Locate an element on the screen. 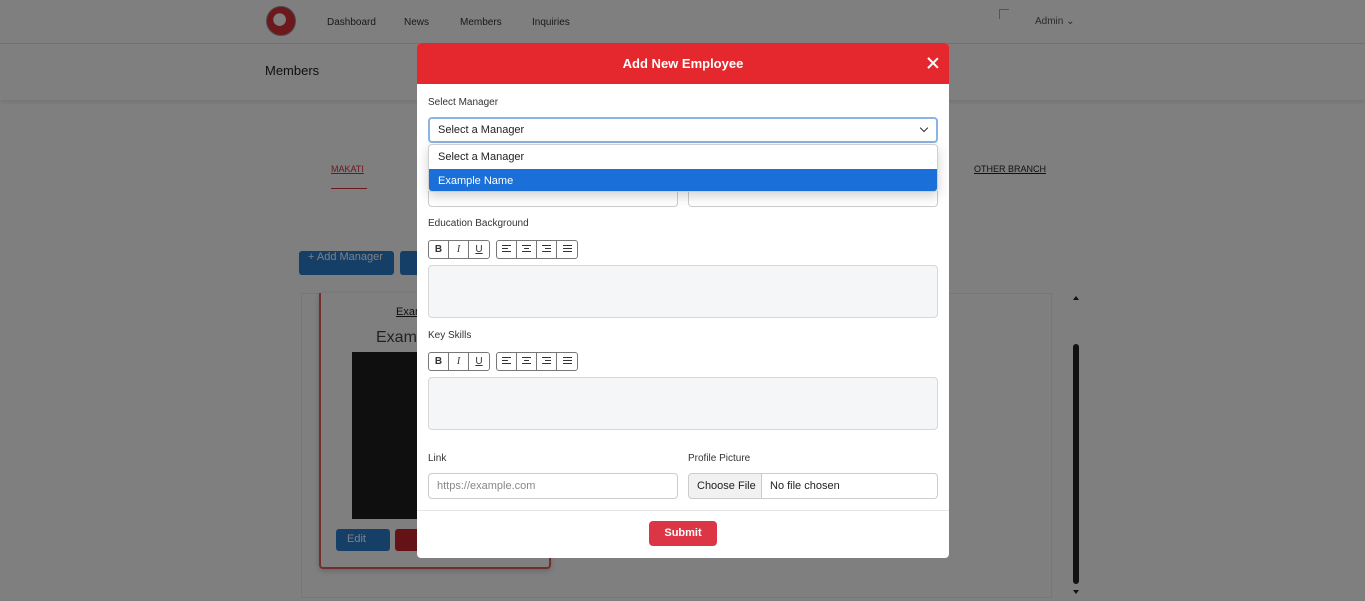  chevron-down-icon is located at coordinates (924, 128).